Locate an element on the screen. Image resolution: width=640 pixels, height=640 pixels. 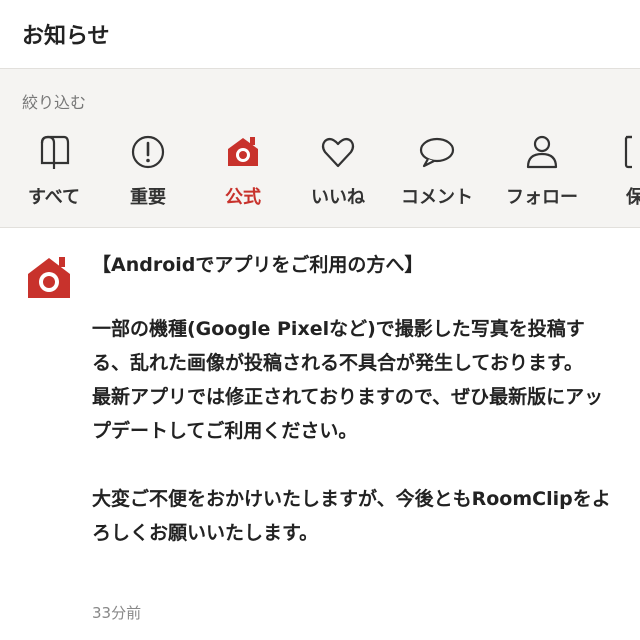
speech-bubble-icon is located at coordinates (437, 152).